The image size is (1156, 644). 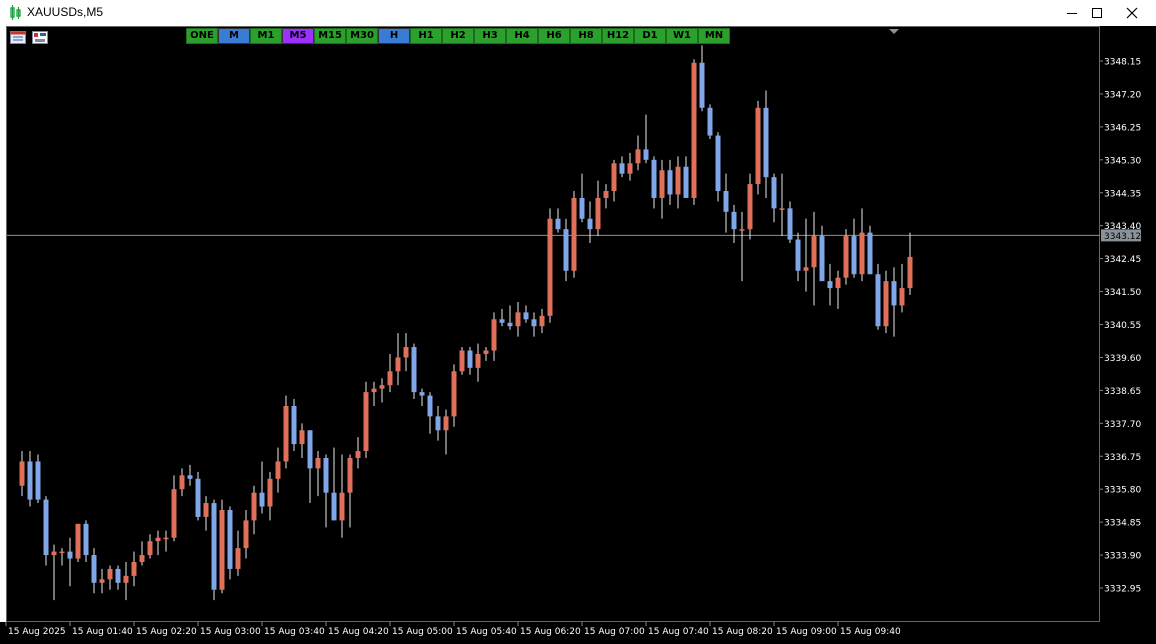 What do you see at coordinates (202, 36) in the screenshot?
I see `timeframe-button-one: ONE` at bounding box center [202, 36].